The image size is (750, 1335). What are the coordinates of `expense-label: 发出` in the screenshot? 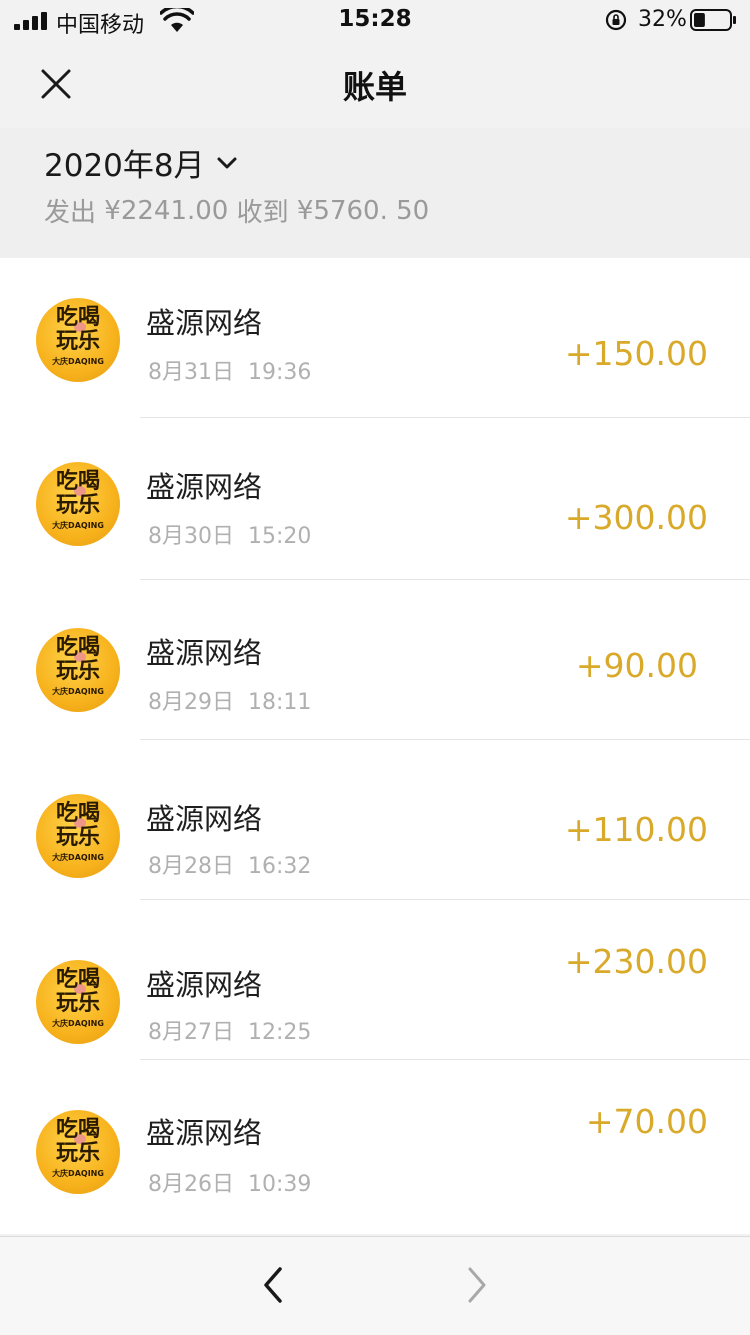 It's located at (70, 213).